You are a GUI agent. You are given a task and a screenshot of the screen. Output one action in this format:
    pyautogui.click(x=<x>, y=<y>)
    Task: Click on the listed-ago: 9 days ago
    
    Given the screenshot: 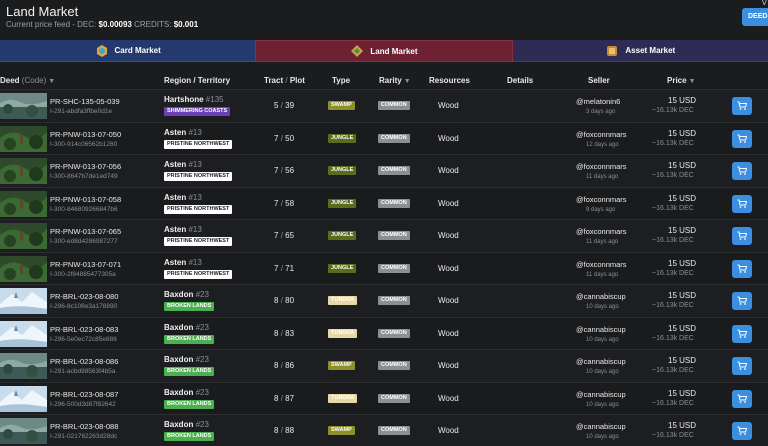 What is the action you would take?
    pyautogui.click(x=601, y=209)
    